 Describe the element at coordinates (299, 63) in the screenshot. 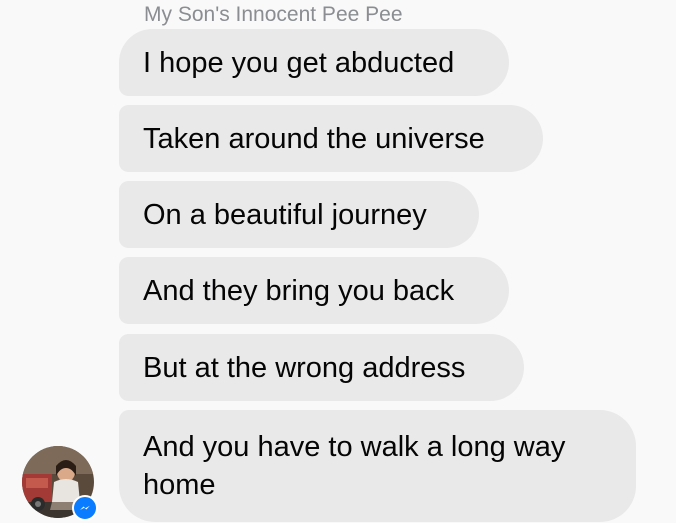

I see `message-text: I hope you get abducted` at that location.